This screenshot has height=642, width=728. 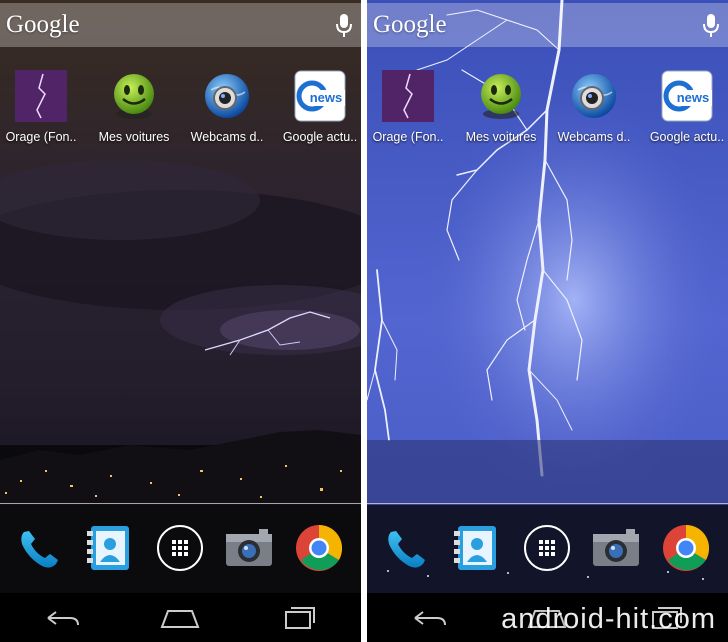 I want to click on navigation-bar, so click(x=180, y=617).